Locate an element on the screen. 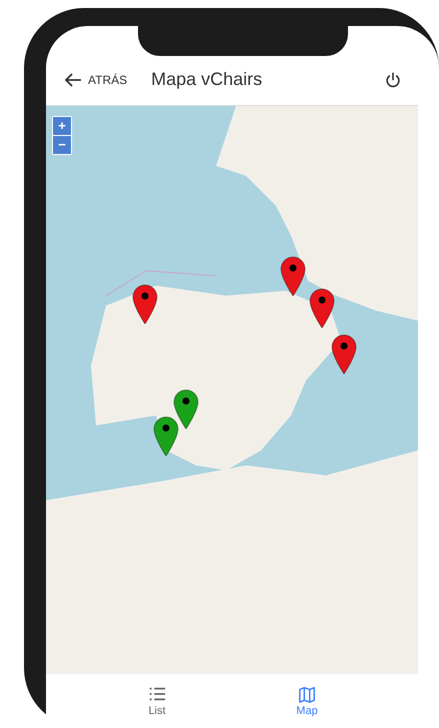 Image resolution: width=439 pixels, height=728 pixels. power-icon is located at coordinates (393, 79).